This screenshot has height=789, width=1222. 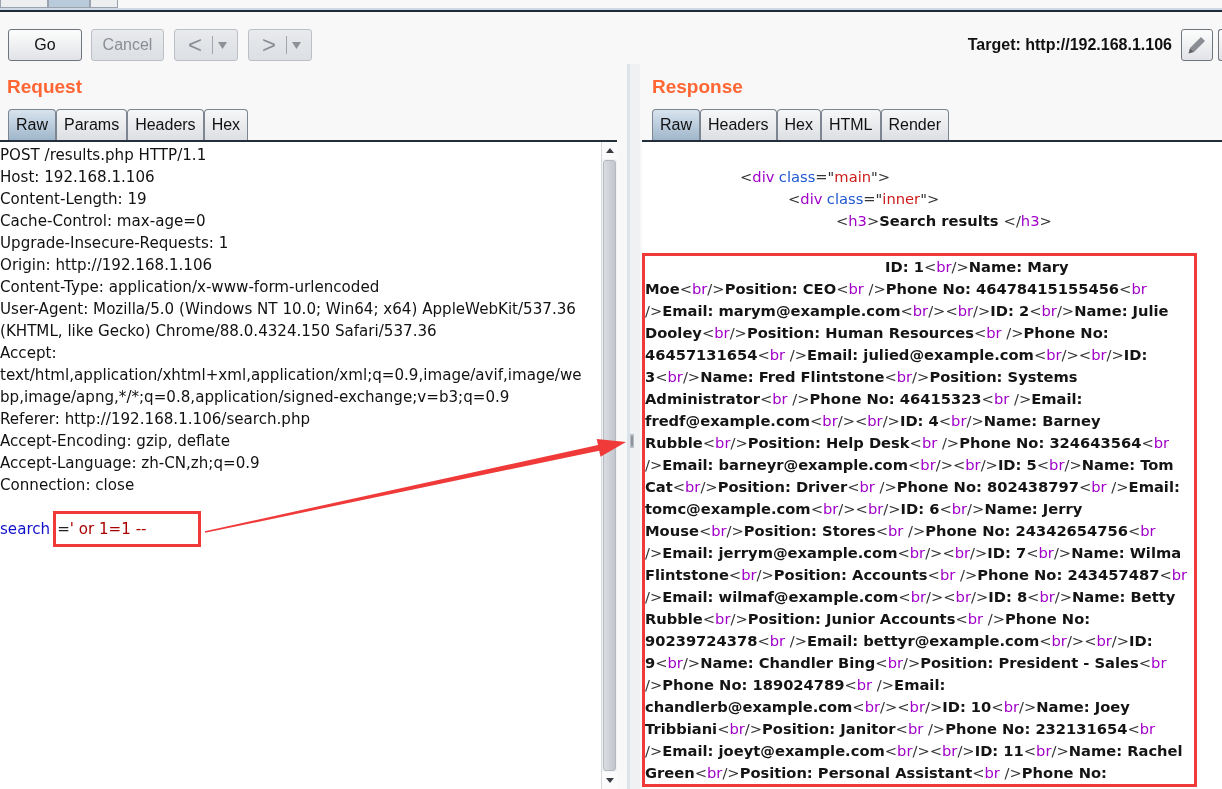 I want to click on code-line: ID: 1<br/>Name: Mary, so click(x=977, y=267).